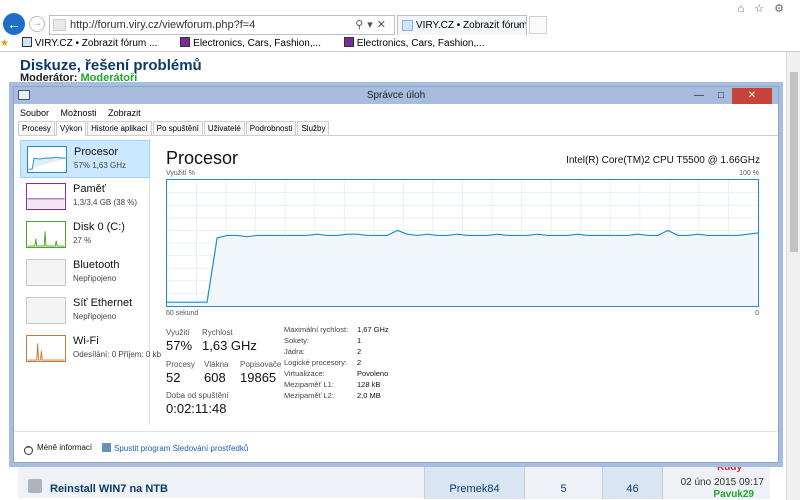  Describe the element at coordinates (180, 173) in the screenshot. I see `axis-label-utilization: Využití %` at that location.